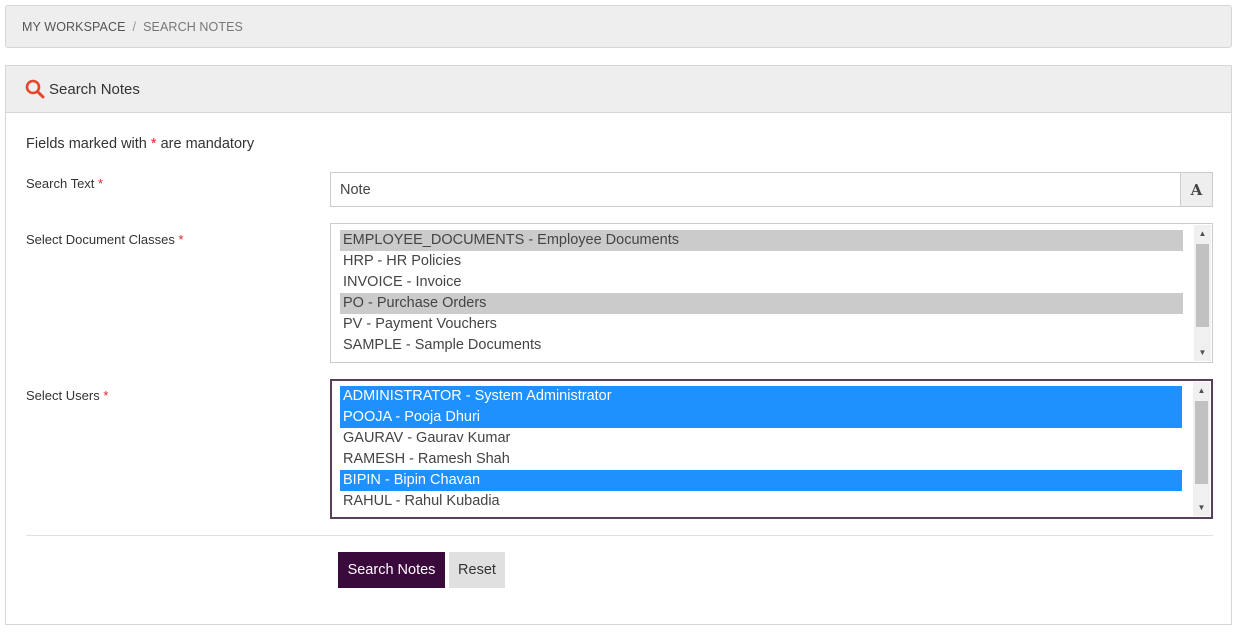 The height and width of the screenshot is (642, 1237). What do you see at coordinates (618, 26) in the screenshot?
I see `breadcrumb: MY WORKSPACE / SEARCH NOTES` at bounding box center [618, 26].